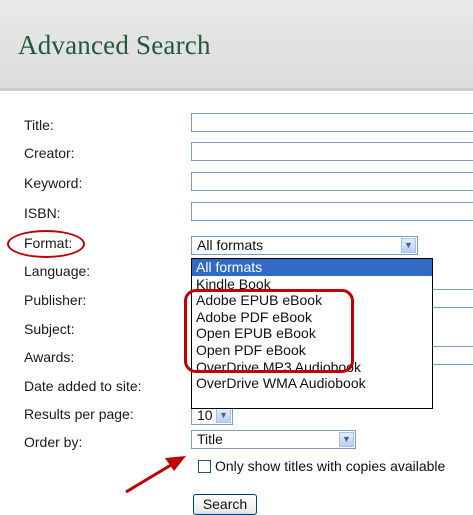  What do you see at coordinates (273, 439) in the screenshot?
I see `order-by-select: Title ▼` at bounding box center [273, 439].